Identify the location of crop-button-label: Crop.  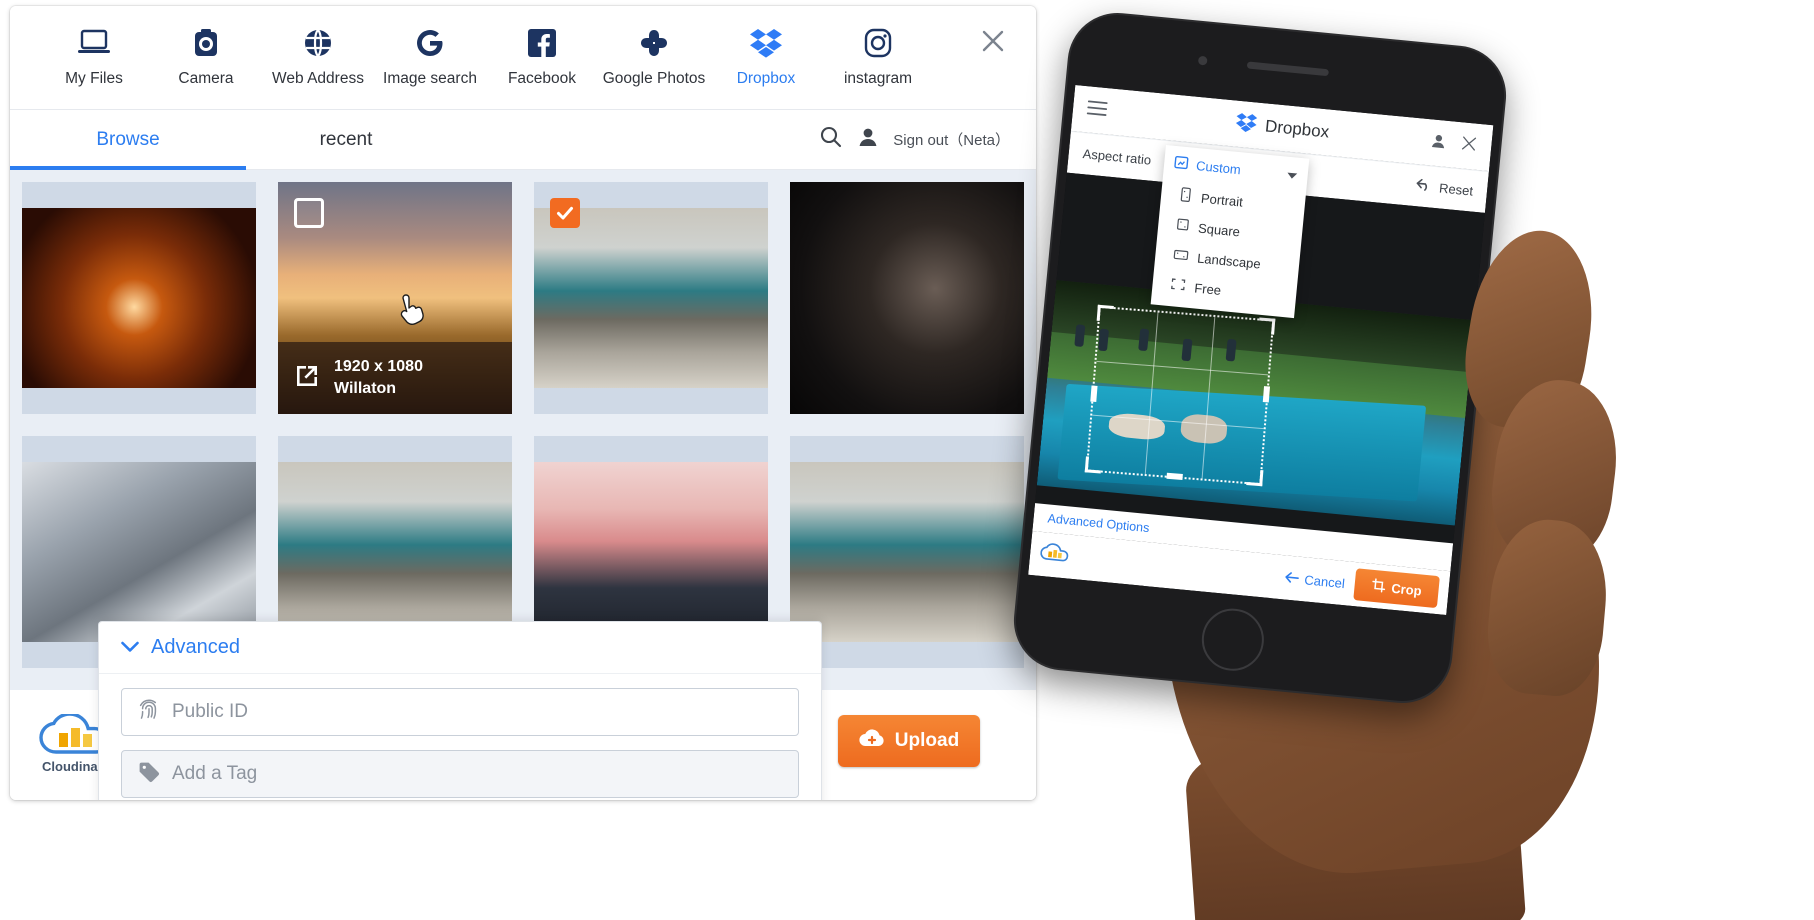
(1406, 589).